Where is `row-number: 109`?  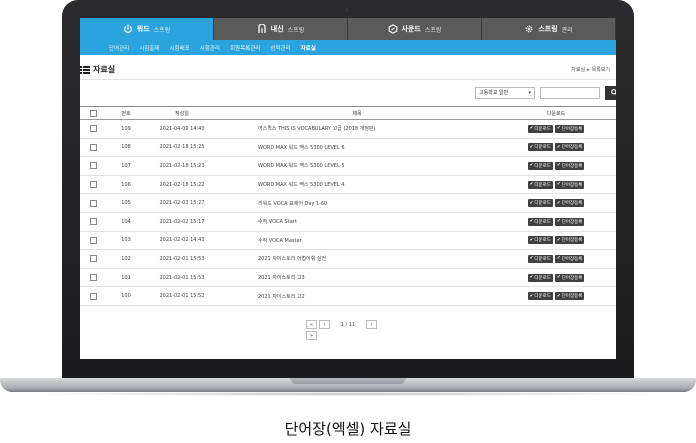 row-number: 109 is located at coordinates (126, 129).